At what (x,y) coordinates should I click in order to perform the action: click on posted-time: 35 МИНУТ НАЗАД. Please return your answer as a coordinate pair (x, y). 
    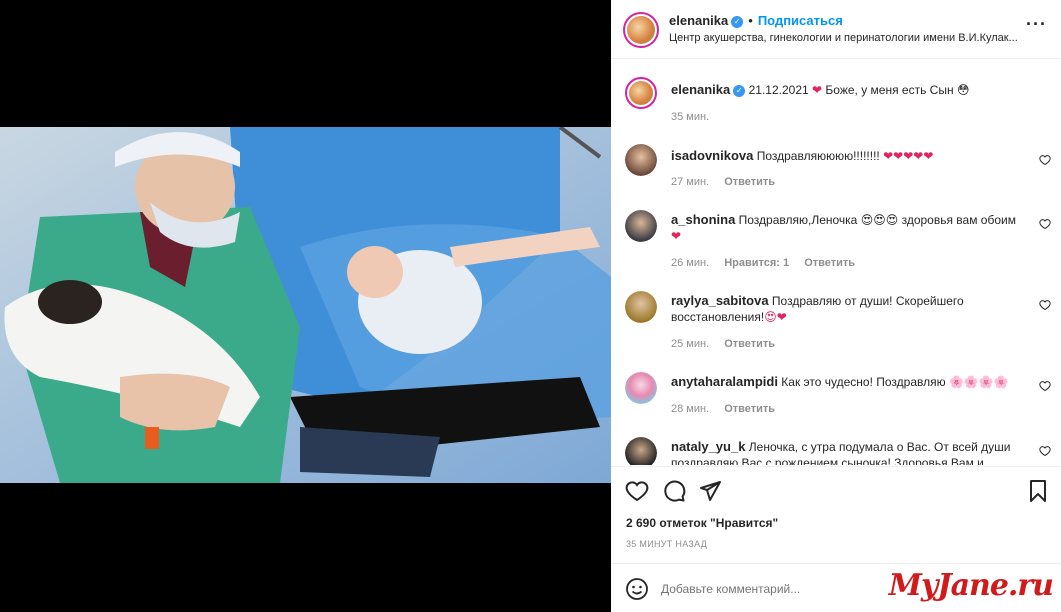
    Looking at the image, I should click on (667, 544).